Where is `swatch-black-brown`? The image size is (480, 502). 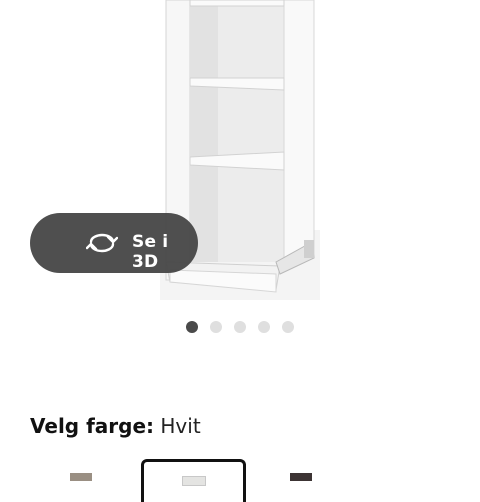
swatch-black-brown is located at coordinates (302, 479).